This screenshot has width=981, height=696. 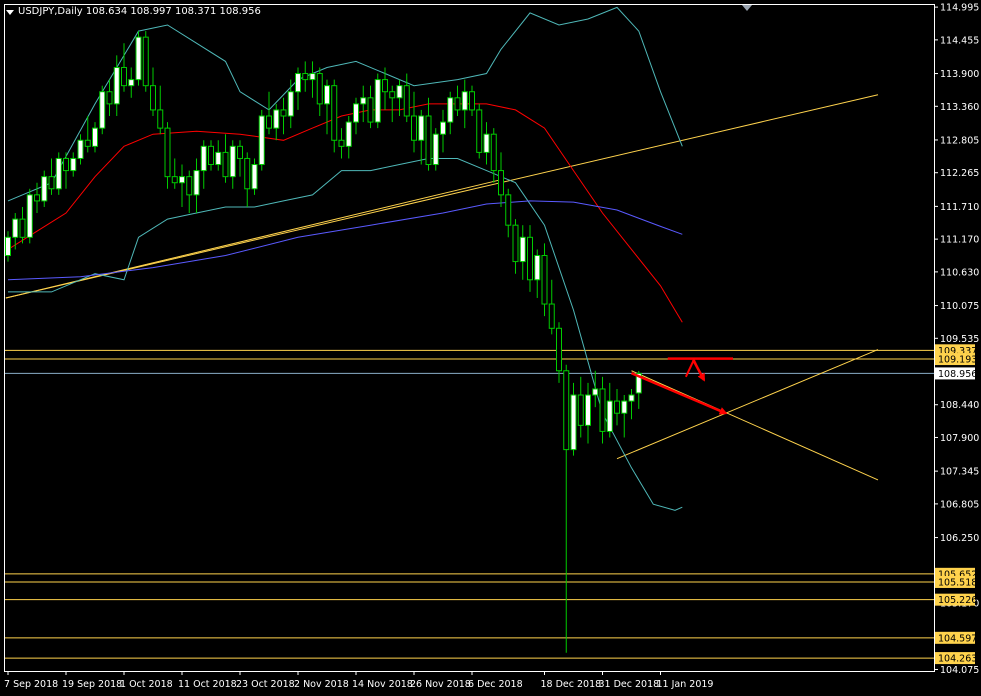 What do you see at coordinates (957, 638) in the screenshot?
I see `level-price-label: 104.597` at bounding box center [957, 638].